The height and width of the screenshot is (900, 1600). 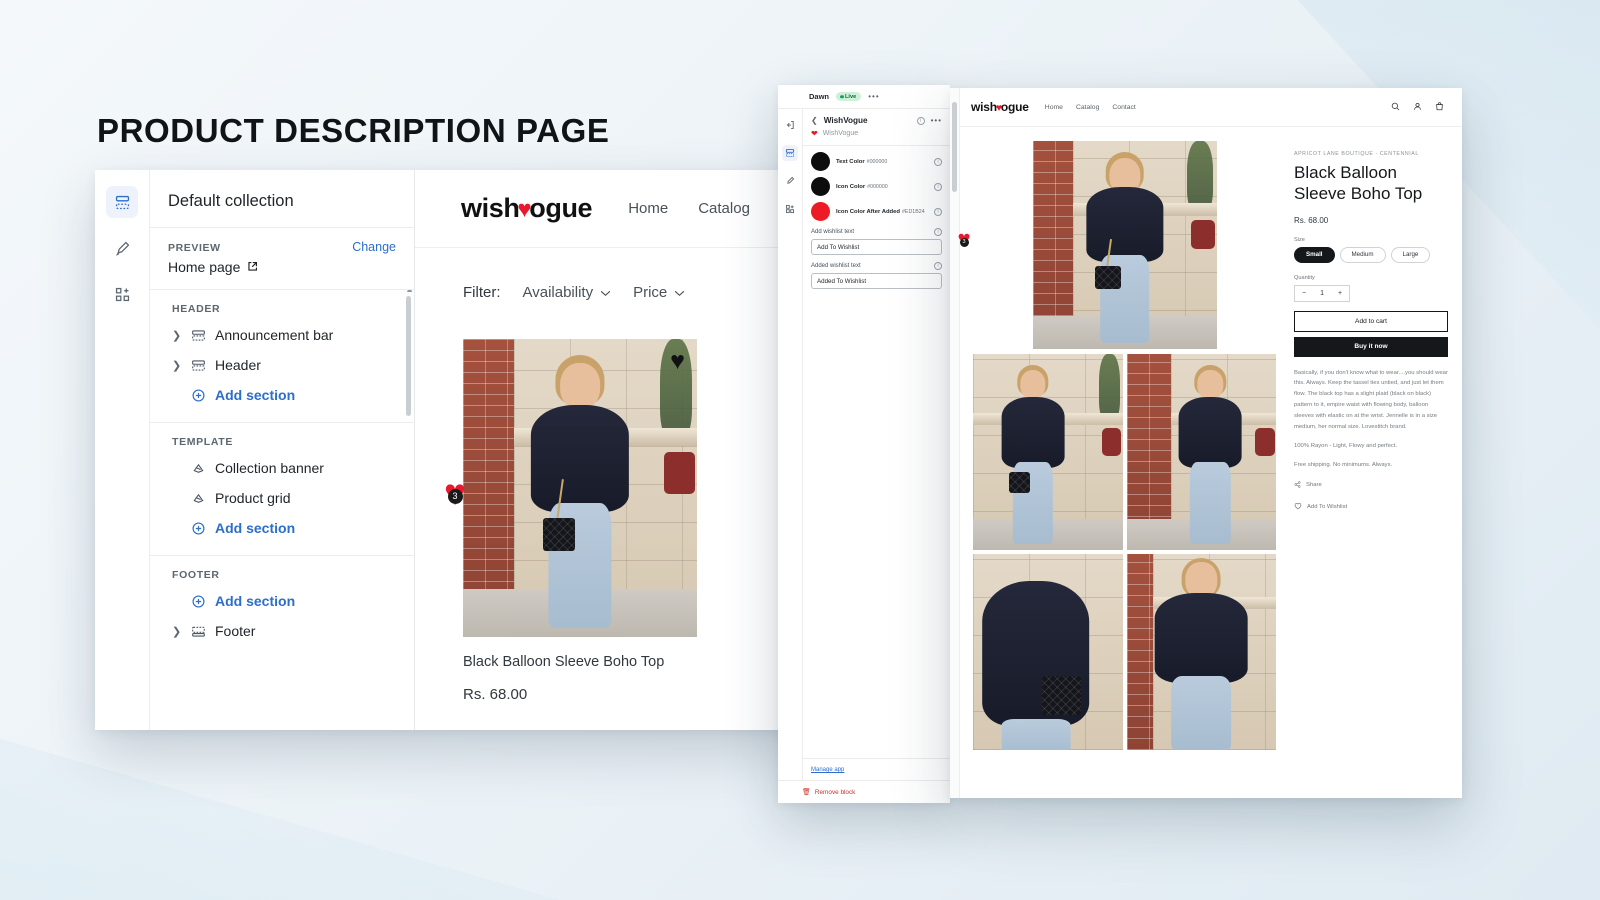 What do you see at coordinates (1314, 254) in the screenshot?
I see `size-option-small: Small` at bounding box center [1314, 254].